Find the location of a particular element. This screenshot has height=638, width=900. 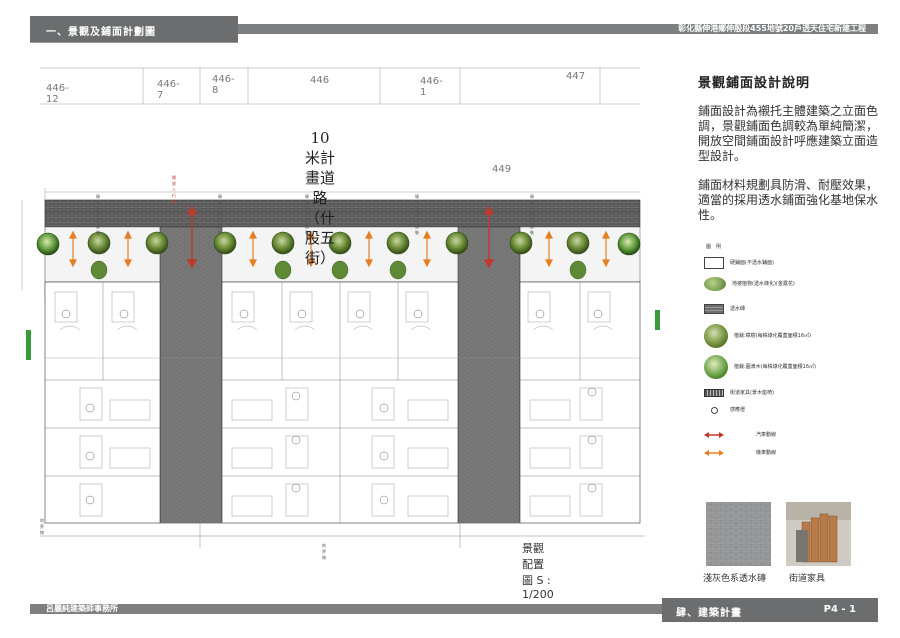

road-title: 10米計畫道路 （什股五街） is located at coordinates (320, 198).